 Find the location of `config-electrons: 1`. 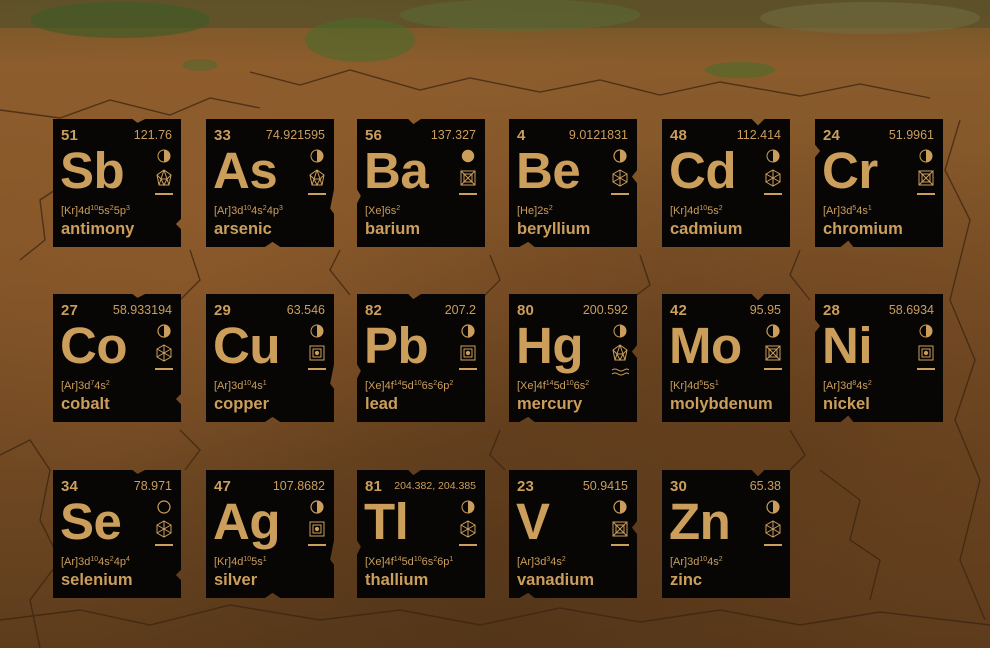

config-electrons: 1 is located at coordinates (264, 559).